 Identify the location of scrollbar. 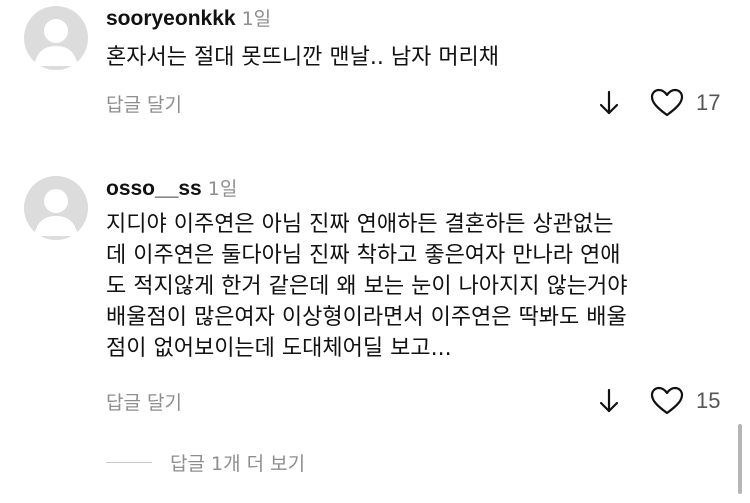
(740, 459).